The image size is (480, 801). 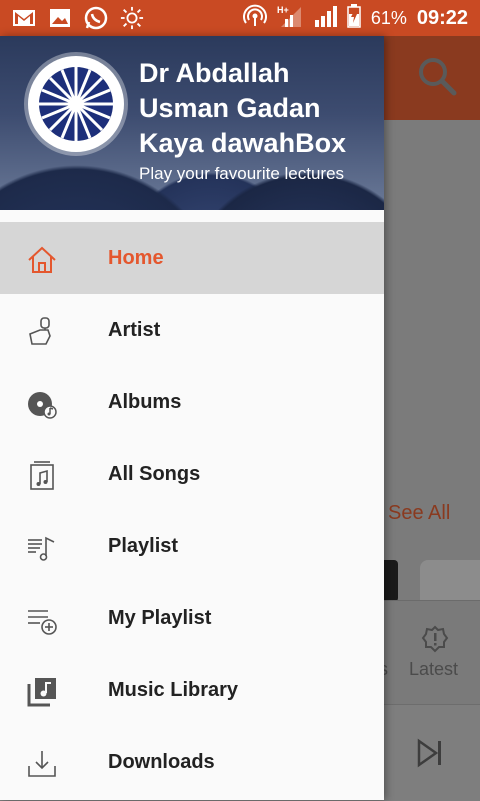 What do you see at coordinates (388, 17) in the screenshot?
I see `battery-percent: 61%` at bounding box center [388, 17].